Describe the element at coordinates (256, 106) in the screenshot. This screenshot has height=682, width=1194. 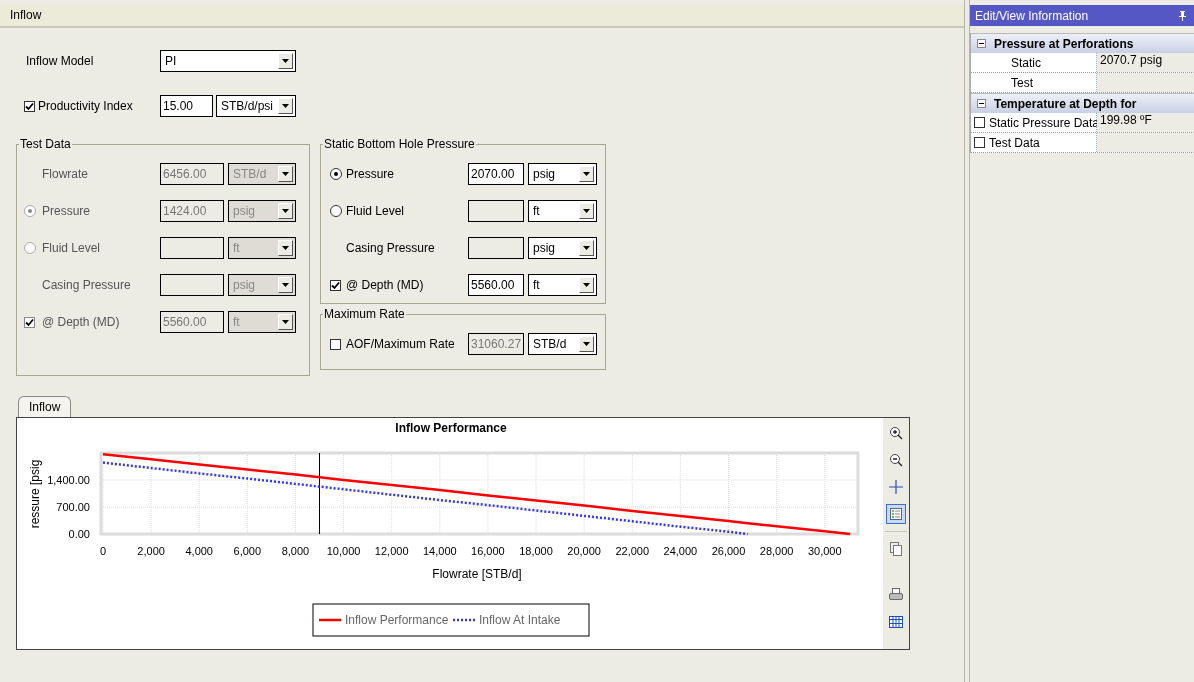
I see `unit-dropdown: STB/d/psi` at that location.